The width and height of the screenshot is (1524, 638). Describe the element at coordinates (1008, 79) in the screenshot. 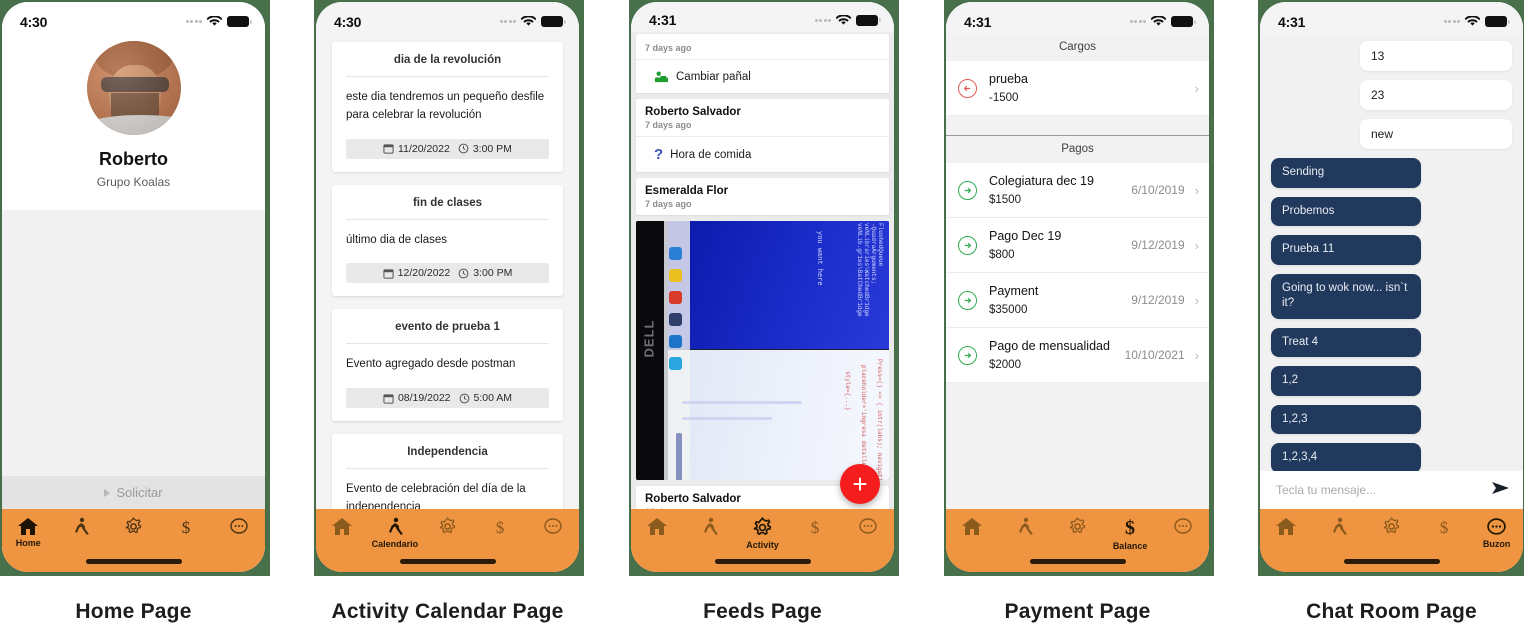

I see `row-name: prueba` at that location.